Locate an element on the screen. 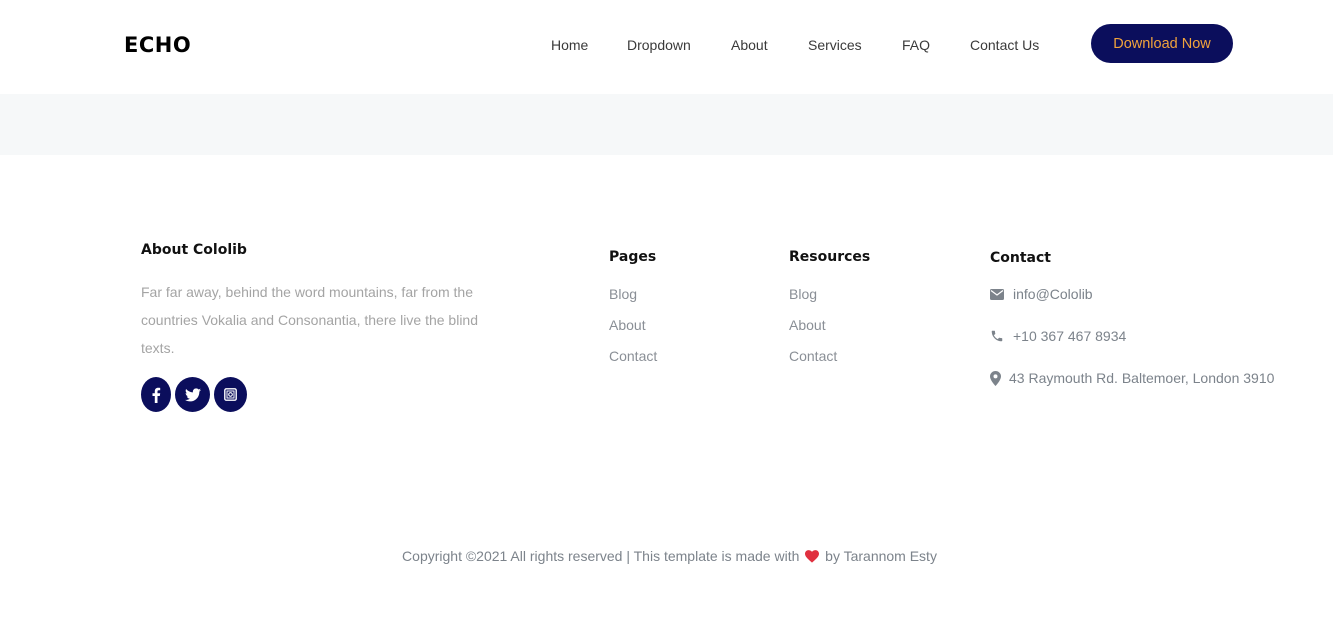 The height and width of the screenshot is (617, 1333). nav-contact-us: Contact Us is located at coordinates (1004, 45).